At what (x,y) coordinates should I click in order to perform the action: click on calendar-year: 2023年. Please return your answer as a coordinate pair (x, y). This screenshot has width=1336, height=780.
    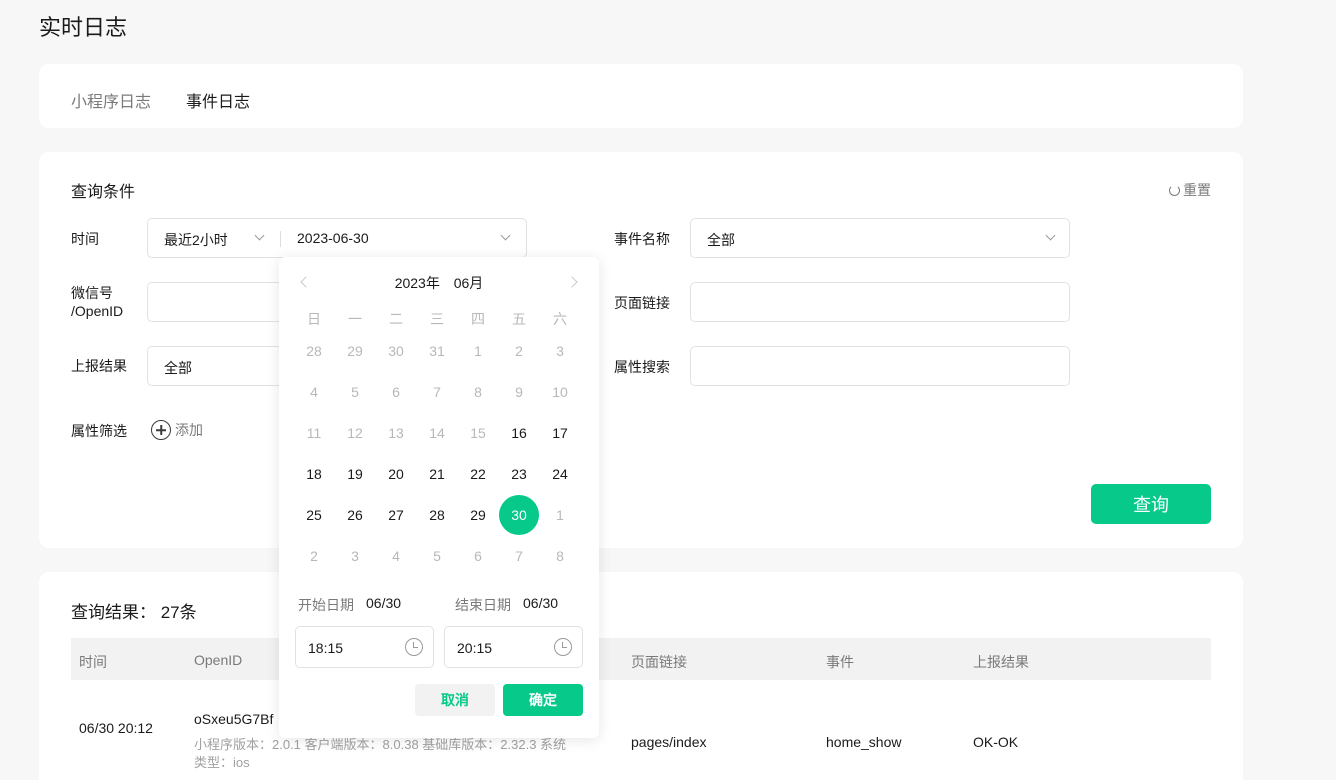
    Looking at the image, I should click on (417, 283).